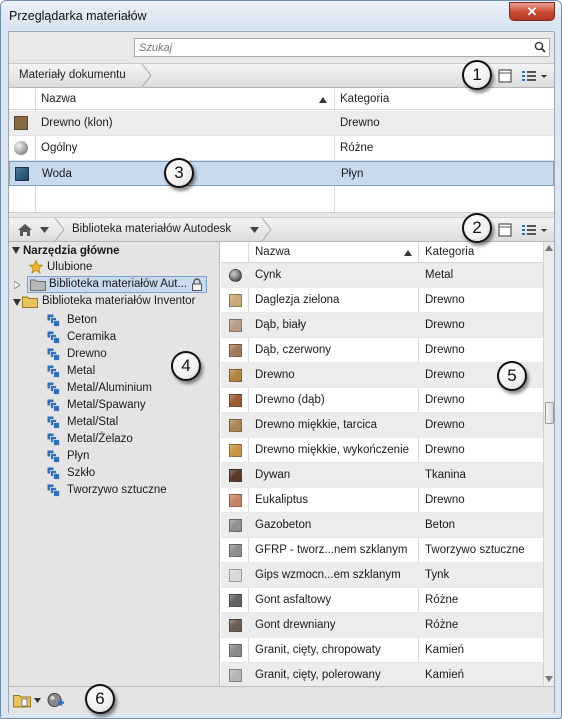  What do you see at coordinates (117, 490) in the screenshot?
I see `tree-item-category: Tworzywo sztuczne` at bounding box center [117, 490].